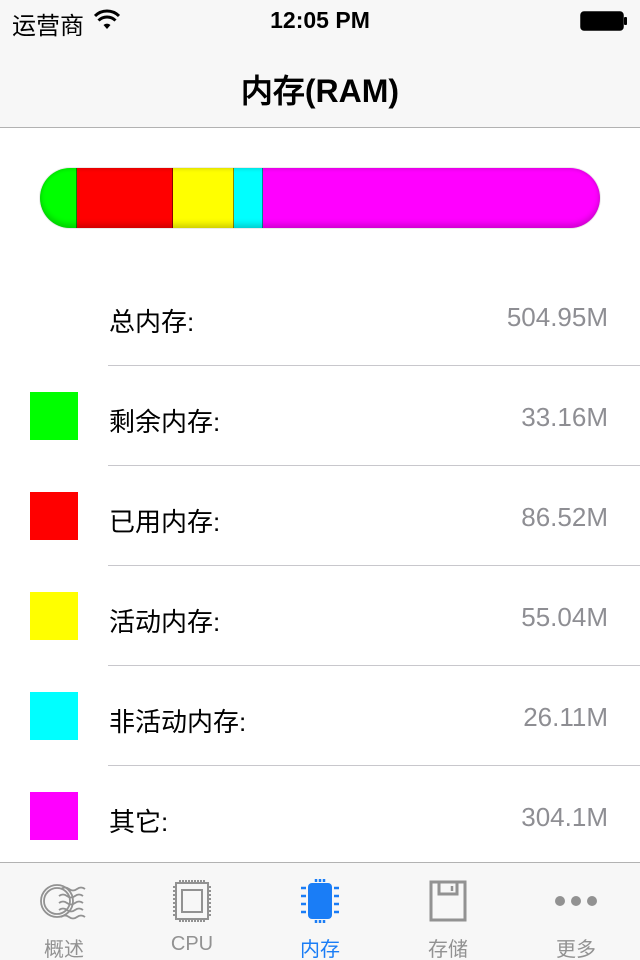 This screenshot has height=960, width=640. What do you see at coordinates (320, 416) in the screenshot?
I see `list-item-free-memory: 剩余内存: 33.16M` at bounding box center [320, 416].